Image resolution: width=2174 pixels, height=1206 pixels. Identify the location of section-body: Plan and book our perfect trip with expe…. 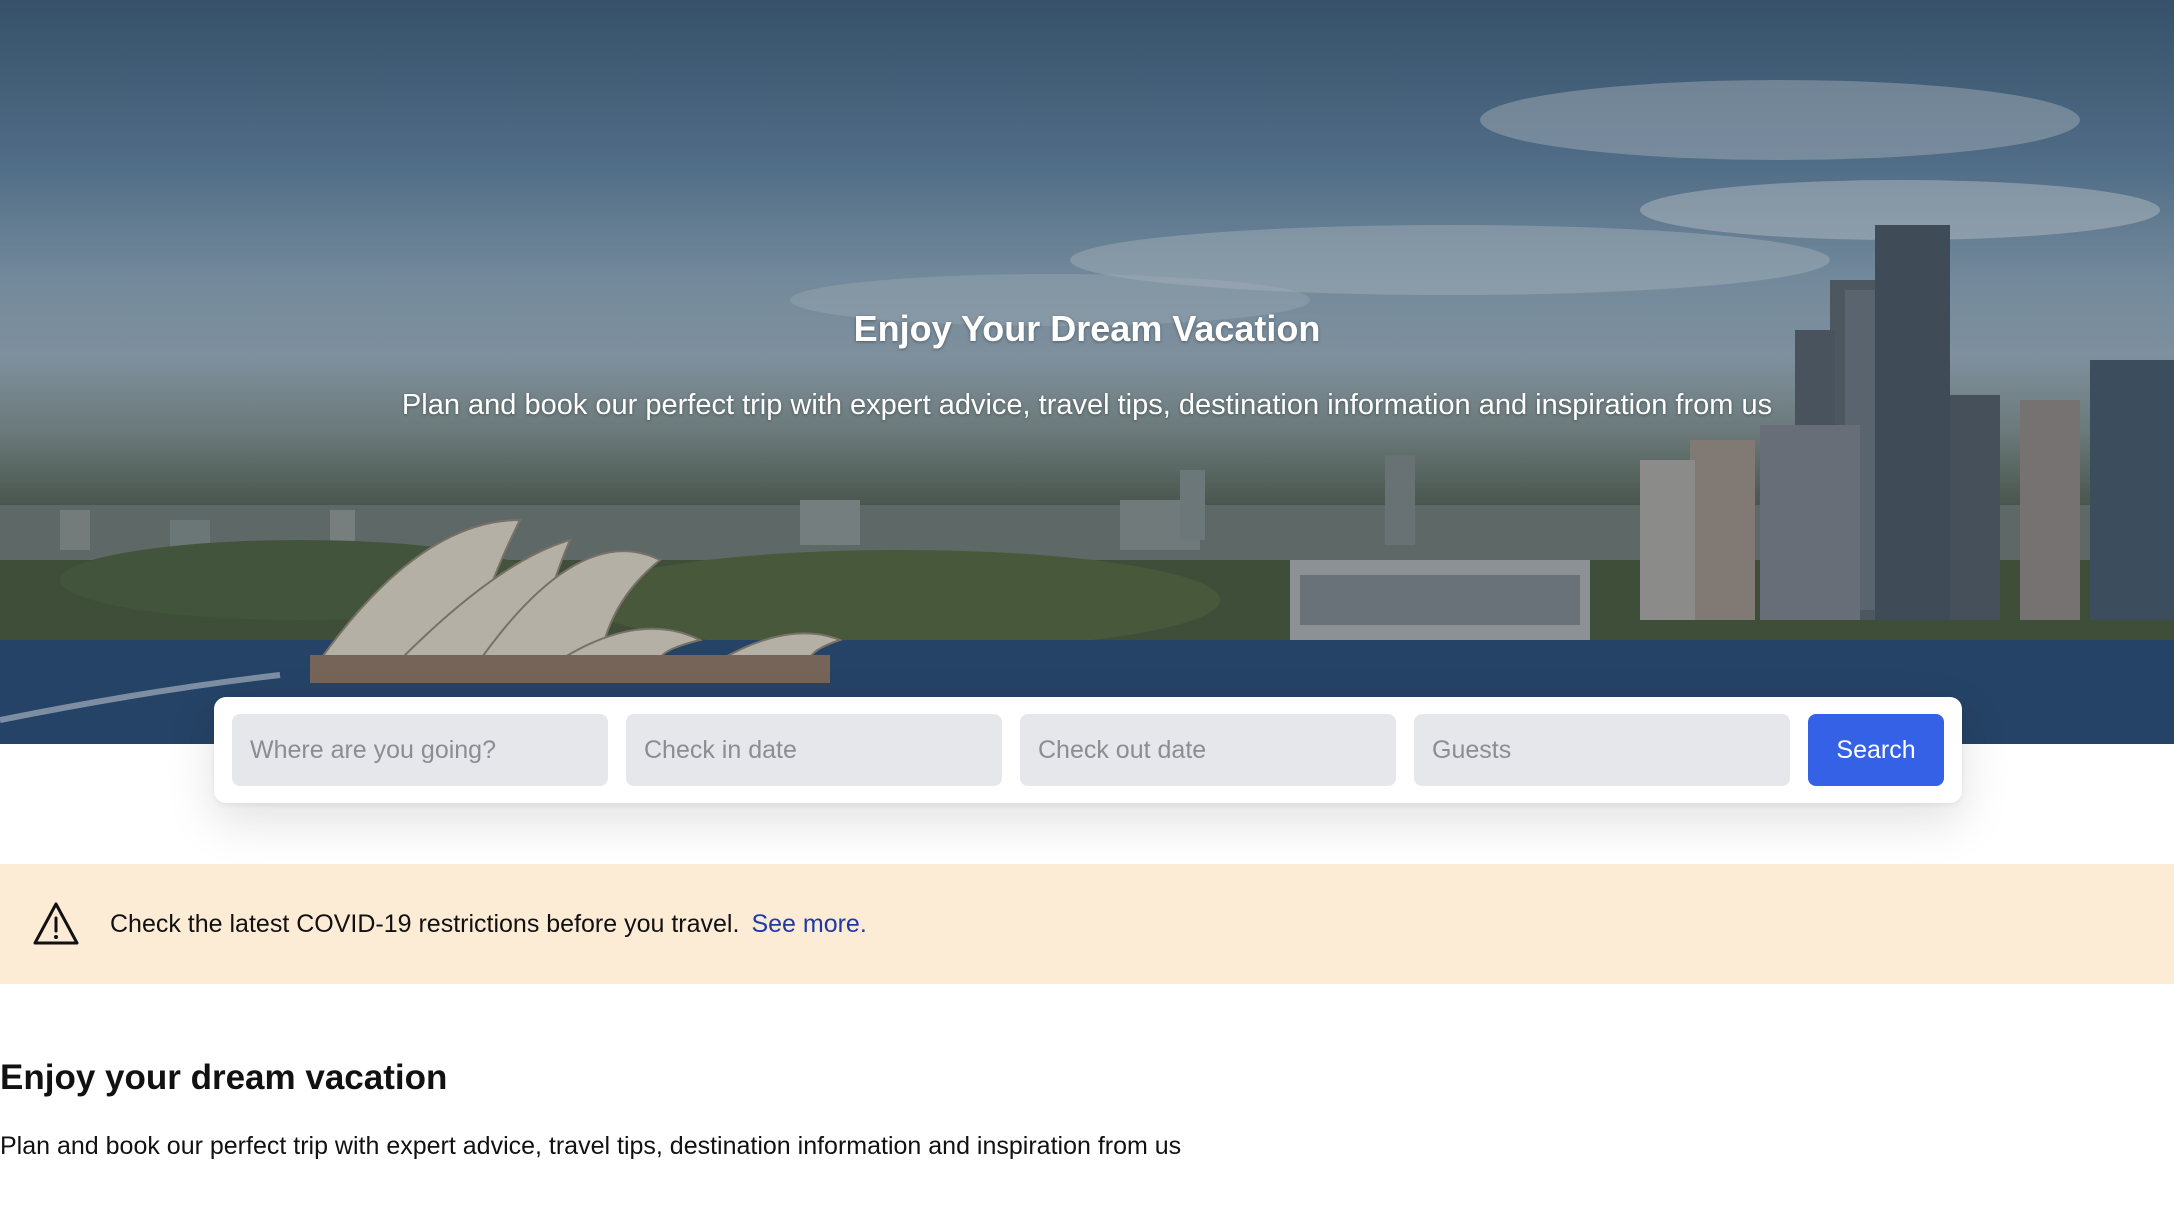
(591, 1146).